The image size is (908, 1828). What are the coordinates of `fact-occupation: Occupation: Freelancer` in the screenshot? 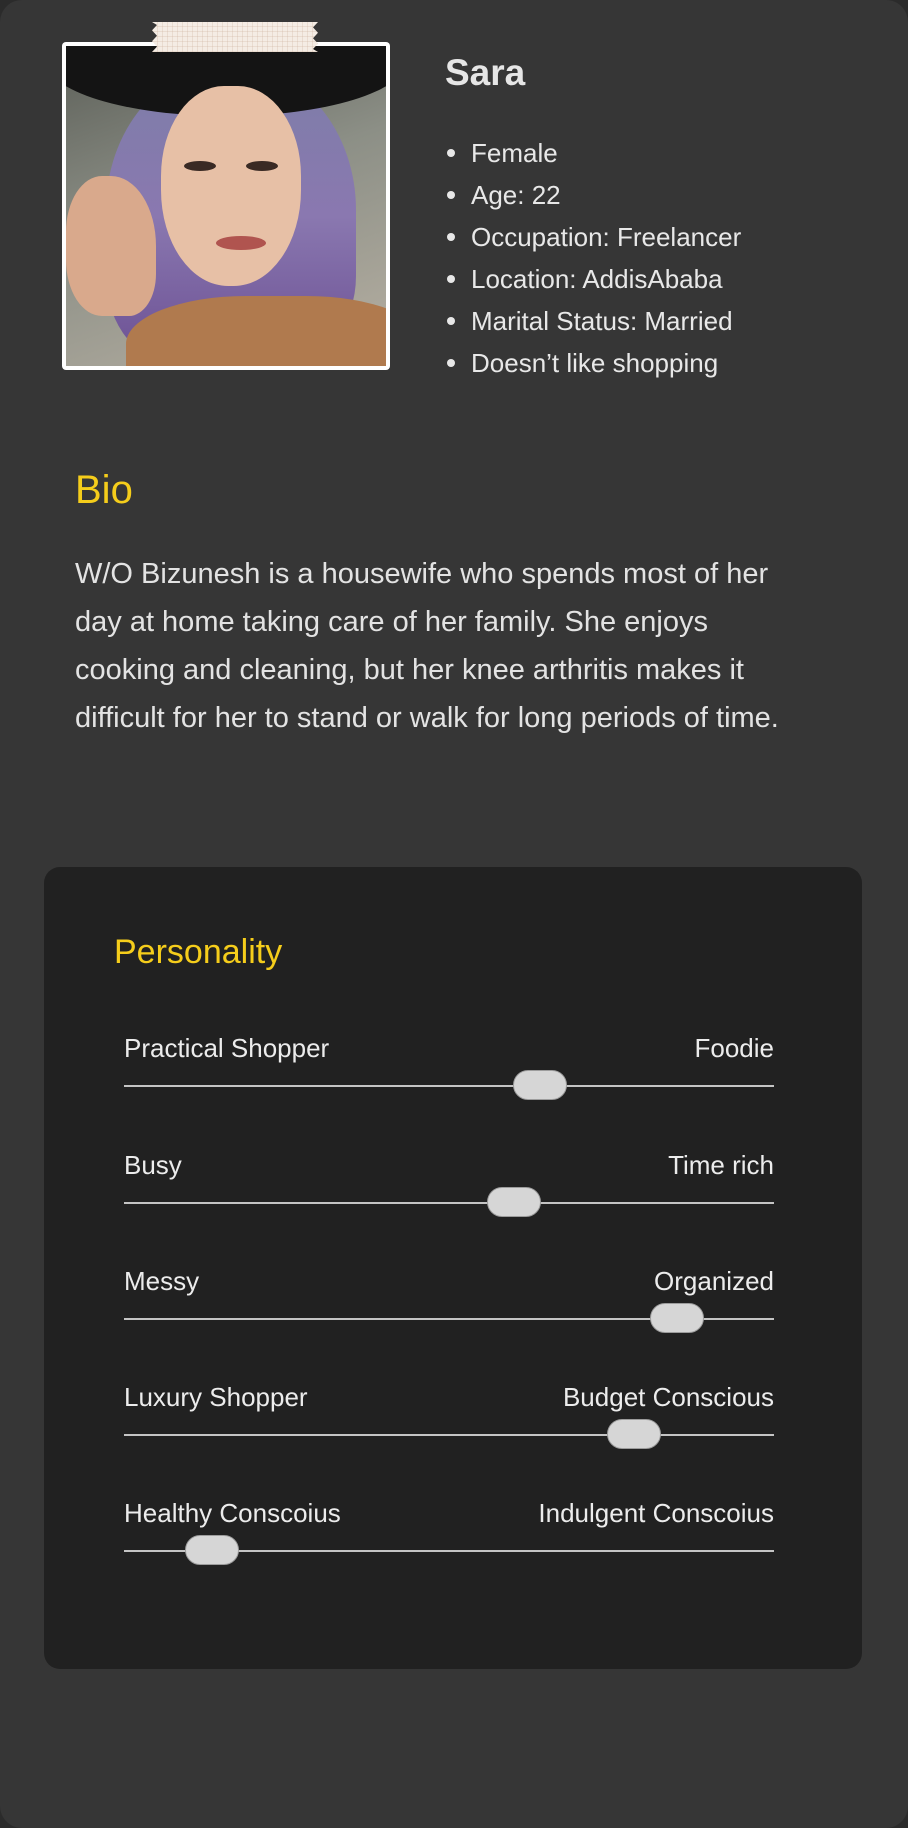 It's located at (593, 237).